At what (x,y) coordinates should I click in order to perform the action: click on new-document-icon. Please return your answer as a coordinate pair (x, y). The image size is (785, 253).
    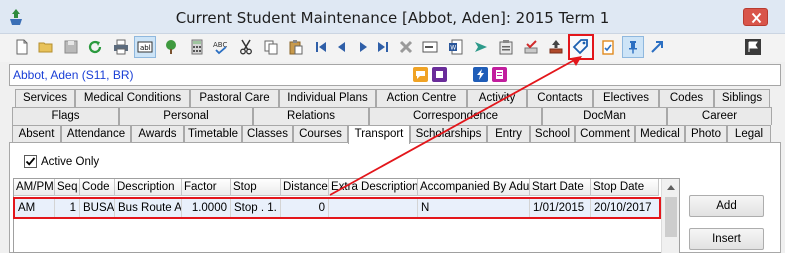
    Looking at the image, I should click on (22, 47).